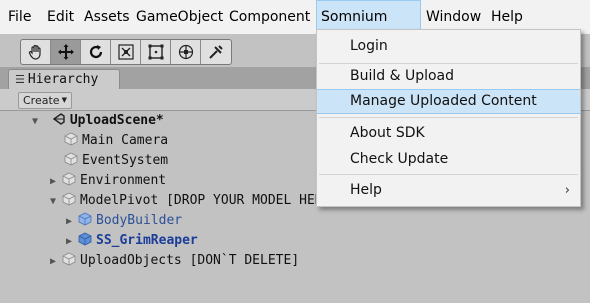 The width and height of the screenshot is (590, 303). What do you see at coordinates (60, 17) in the screenshot?
I see `menu-edit: Edit` at bounding box center [60, 17].